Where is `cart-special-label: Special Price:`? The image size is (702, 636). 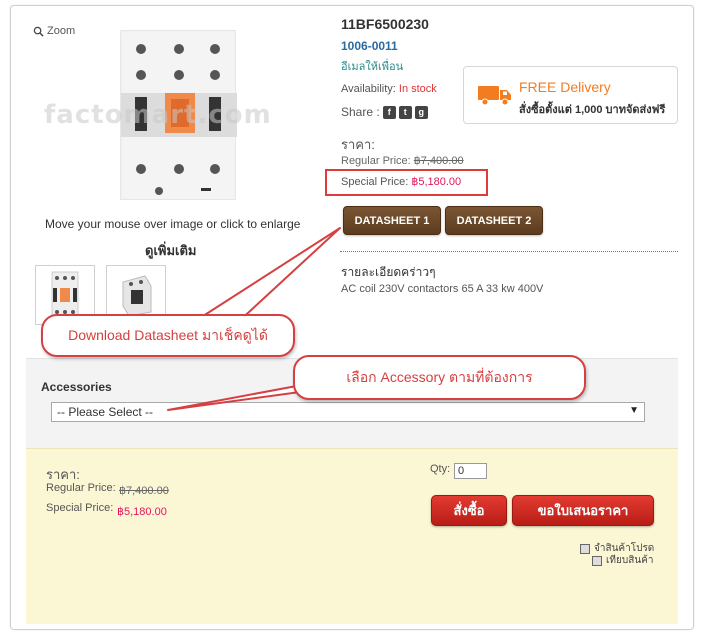 cart-special-label: Special Price: is located at coordinates (80, 508).